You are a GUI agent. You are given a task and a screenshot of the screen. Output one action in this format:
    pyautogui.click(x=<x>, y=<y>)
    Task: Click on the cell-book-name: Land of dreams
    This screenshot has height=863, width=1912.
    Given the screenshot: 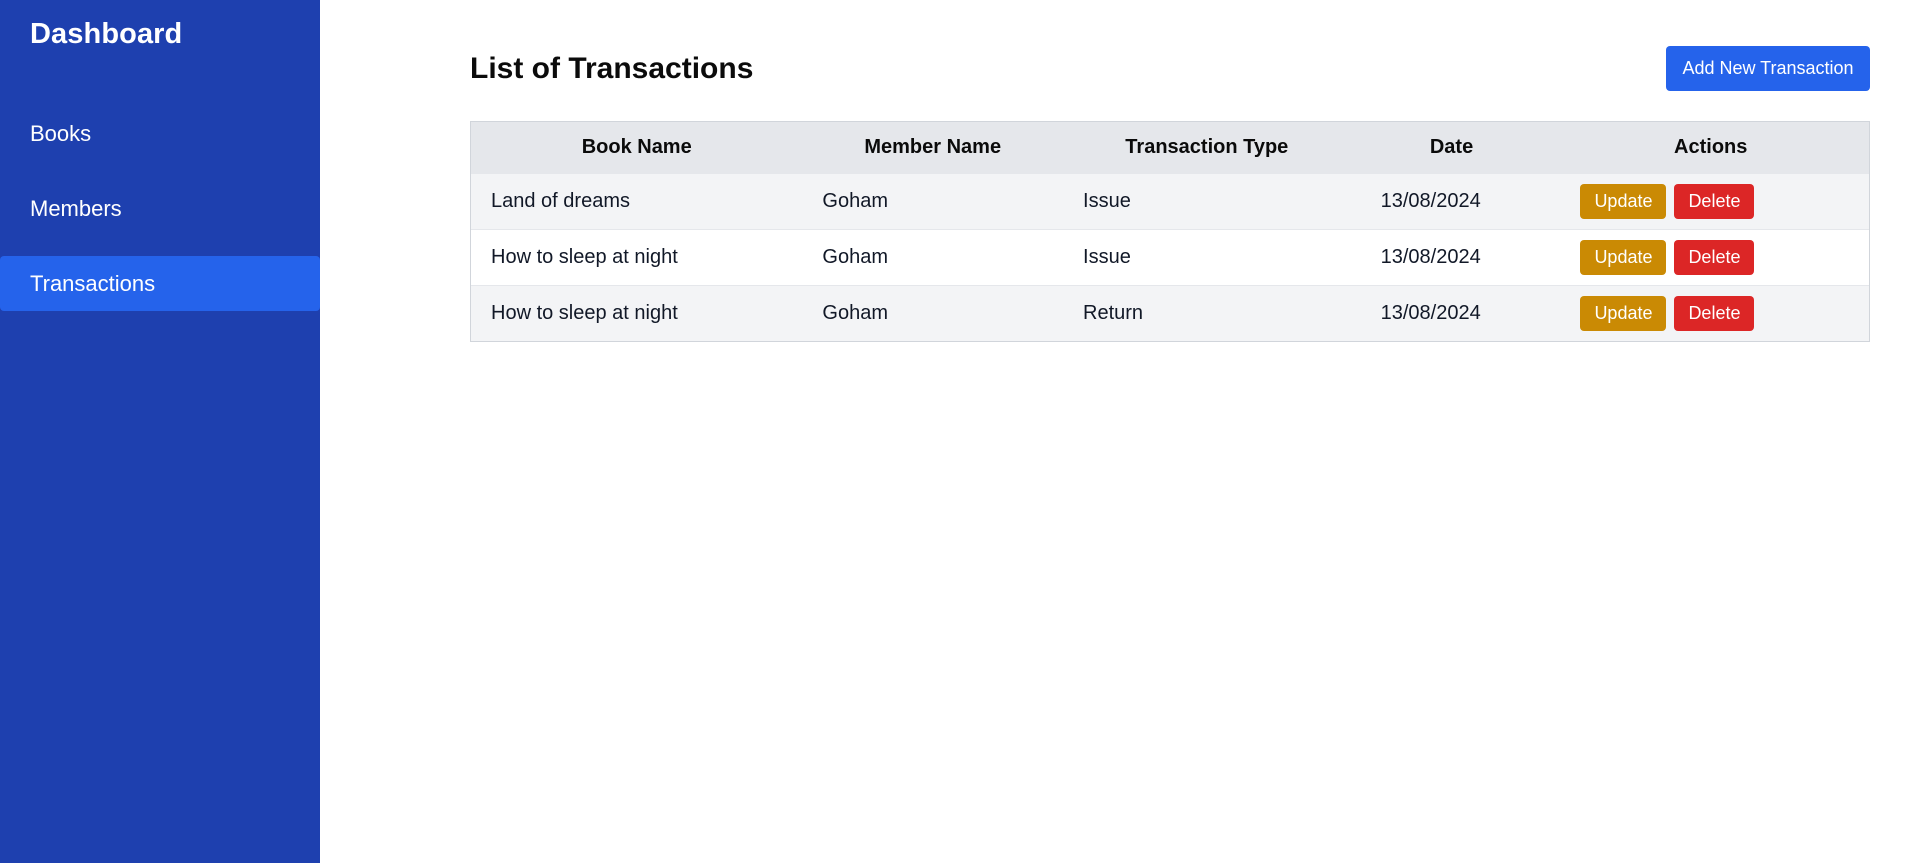 What is the action you would take?
    pyautogui.click(x=560, y=200)
    